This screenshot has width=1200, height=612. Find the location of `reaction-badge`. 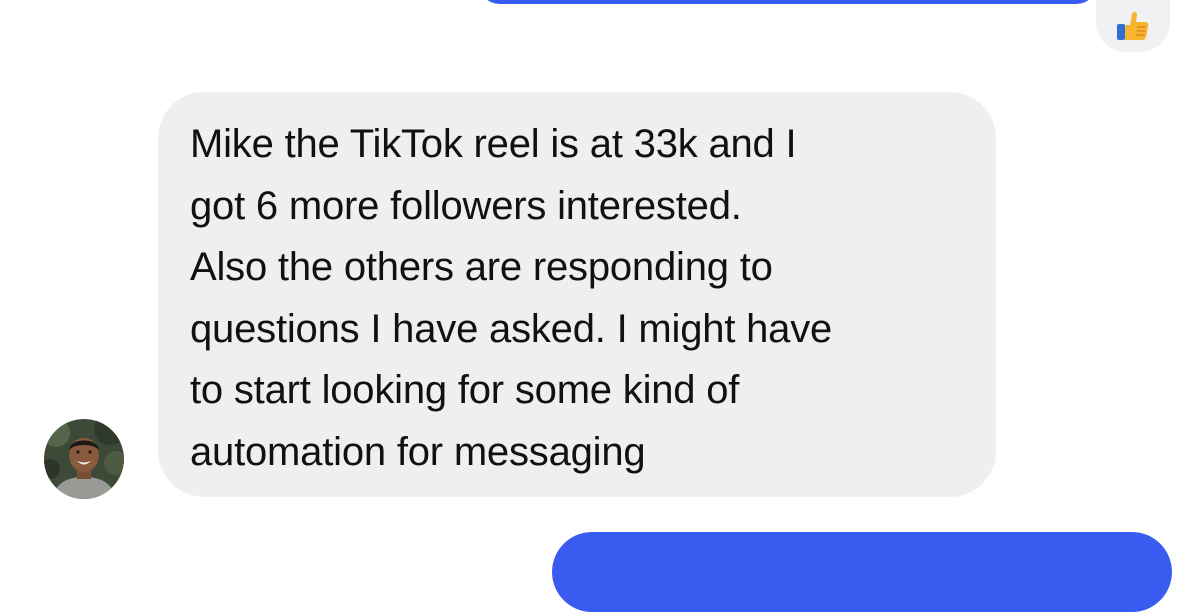

reaction-badge is located at coordinates (1133, 26).